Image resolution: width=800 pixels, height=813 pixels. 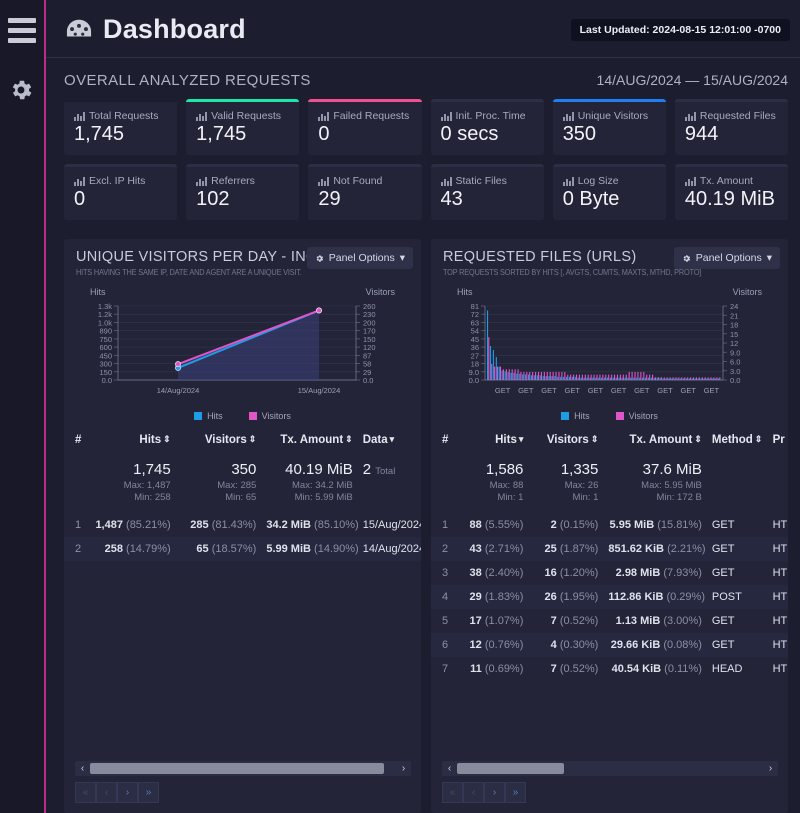 I want to click on column-label: Visitors, so click(x=567, y=440).